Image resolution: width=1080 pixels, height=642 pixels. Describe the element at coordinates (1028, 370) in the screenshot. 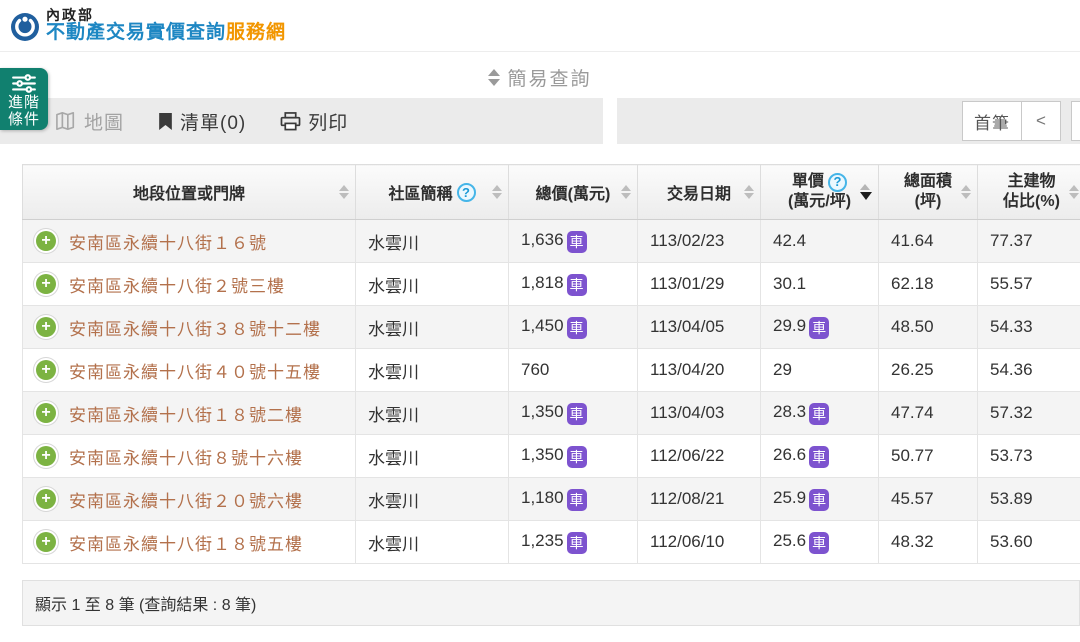

I see `ratio-cell: 54.36` at that location.